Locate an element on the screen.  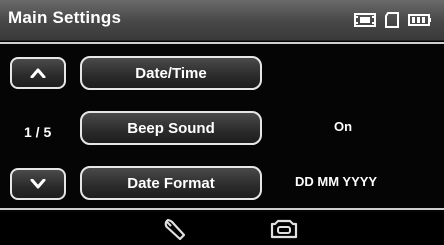
page-title: Main Settings is located at coordinates (65, 17).